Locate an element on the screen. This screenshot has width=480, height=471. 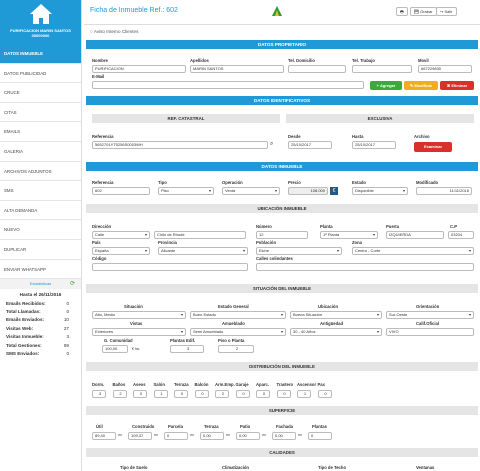
ref-catastral-field: 5652701YT5256S0003WH is located at coordinates (180, 145).